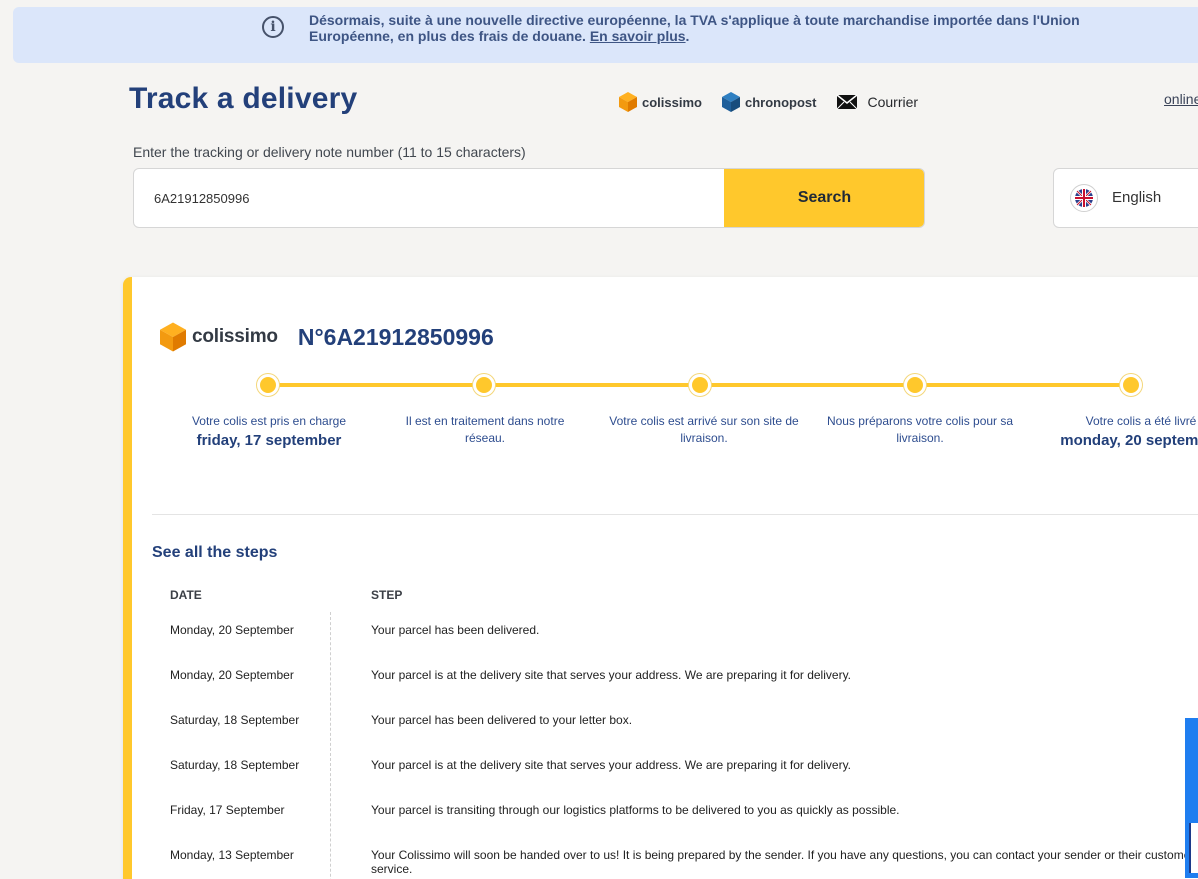  What do you see at coordinates (387, 595) in the screenshot?
I see `column-header-step: STEP` at bounding box center [387, 595].